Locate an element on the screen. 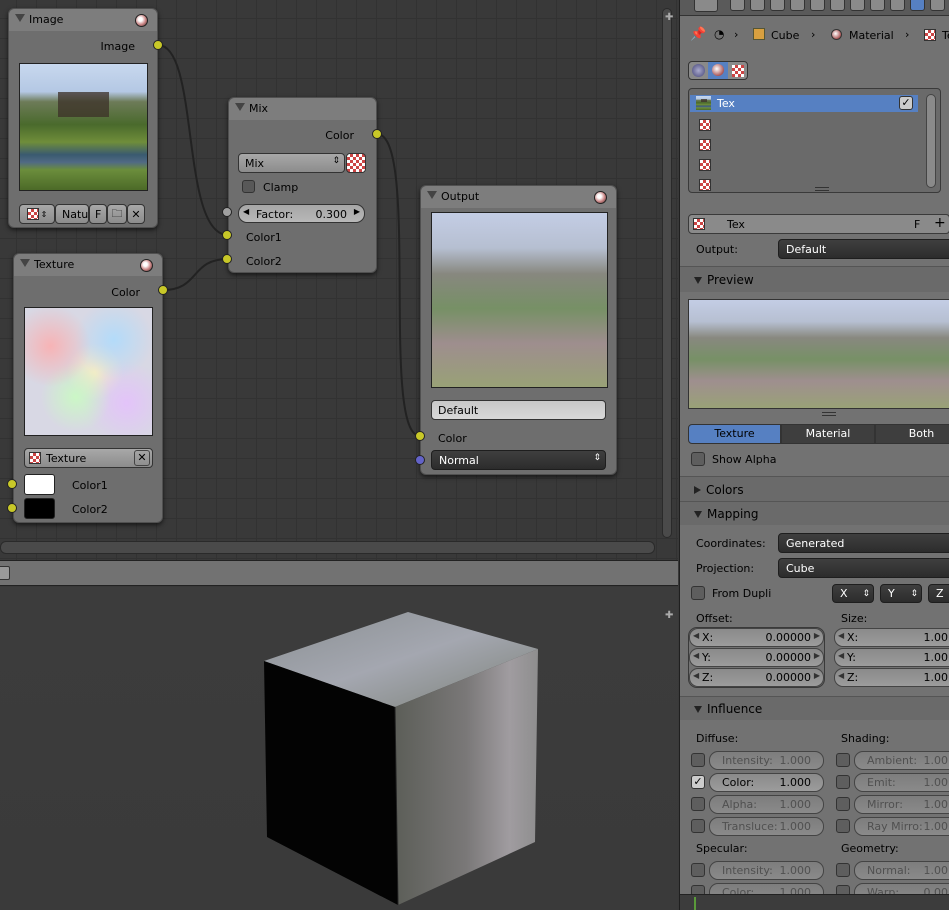  breadcrumb-object: Cube is located at coordinates (785, 35).